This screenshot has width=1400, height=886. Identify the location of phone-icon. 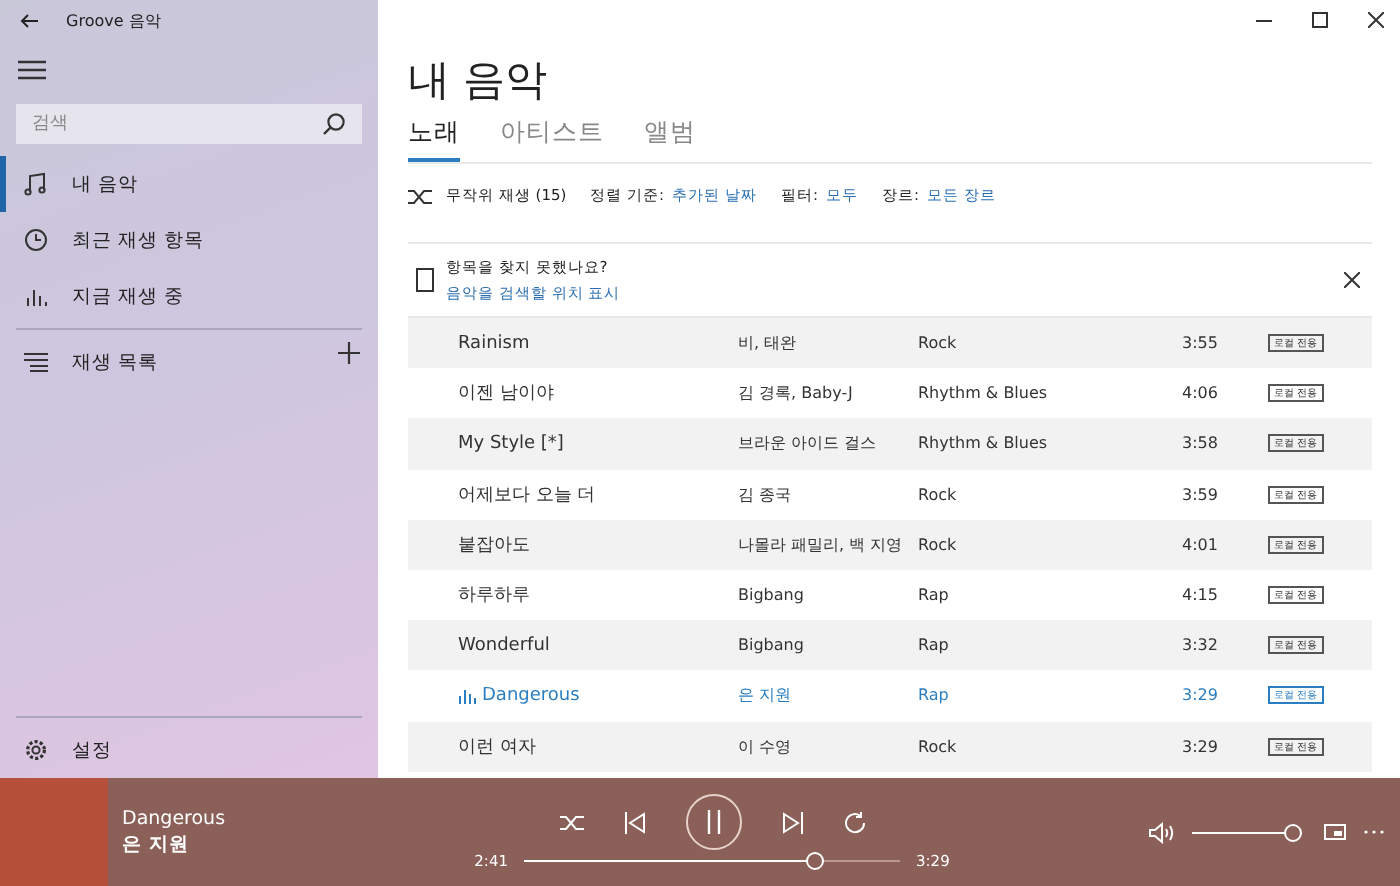
(425, 280).